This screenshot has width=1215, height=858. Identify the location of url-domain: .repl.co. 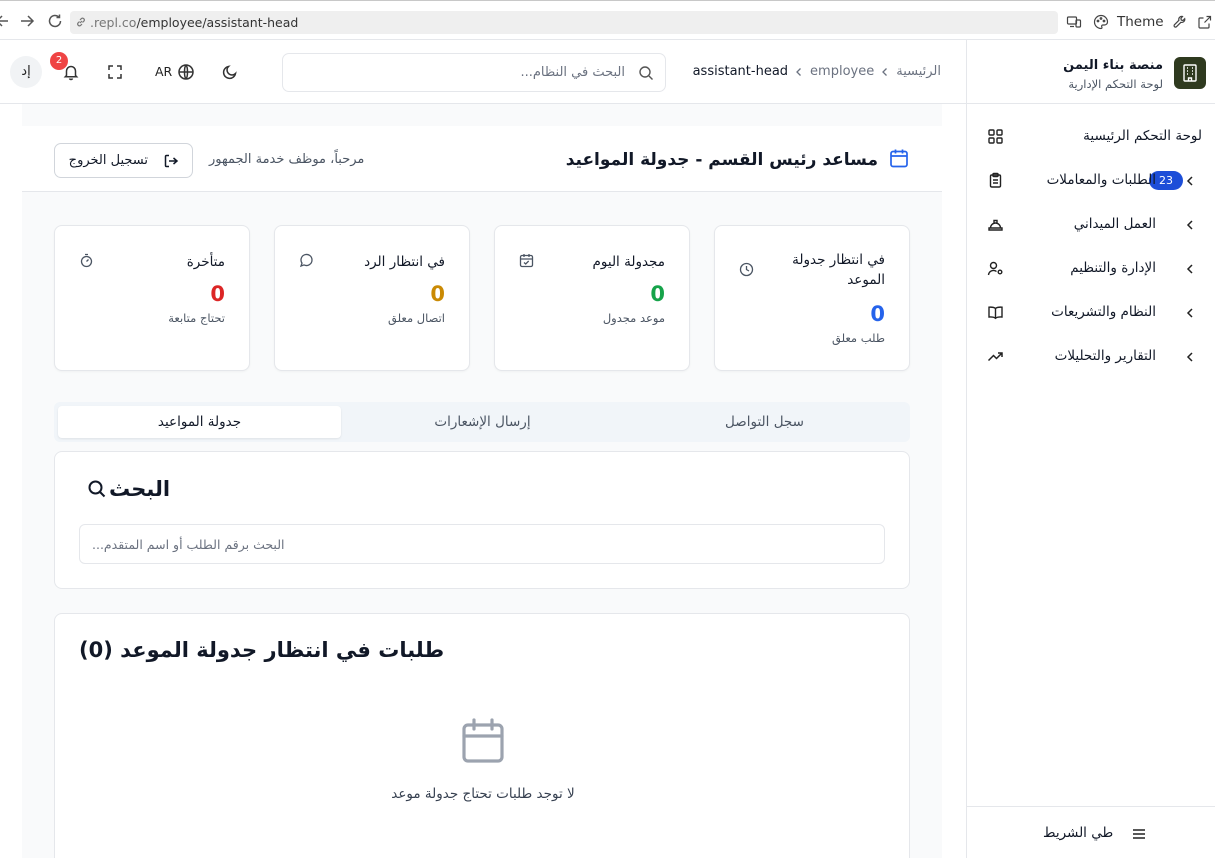
(113, 22).